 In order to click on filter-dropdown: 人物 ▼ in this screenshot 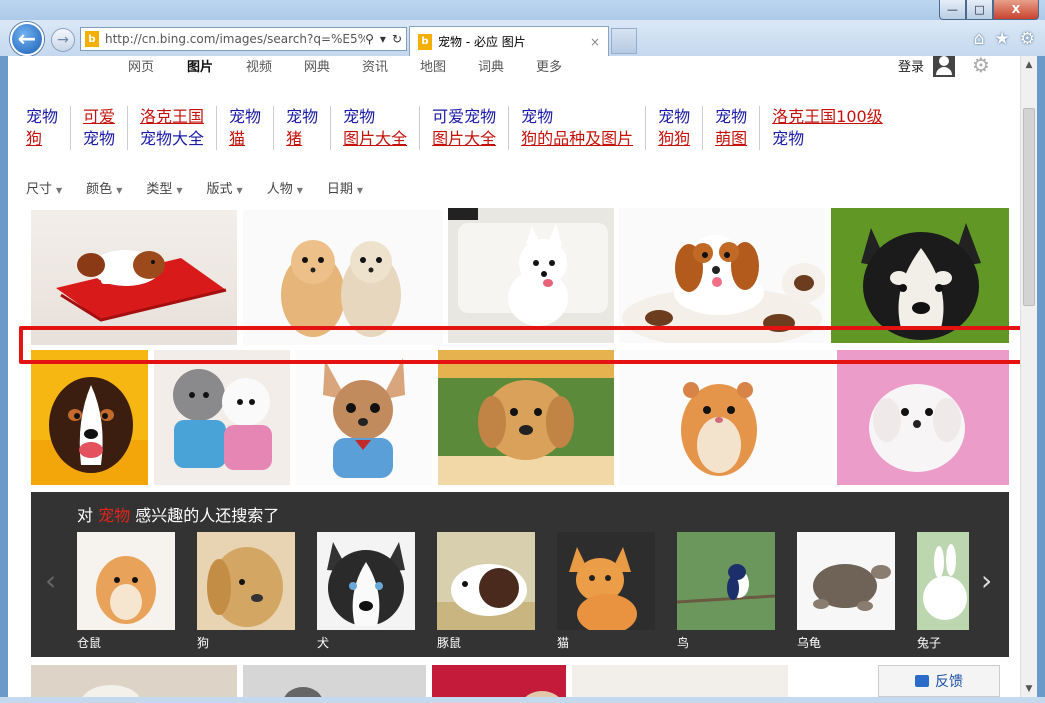, I will do `click(285, 187)`.